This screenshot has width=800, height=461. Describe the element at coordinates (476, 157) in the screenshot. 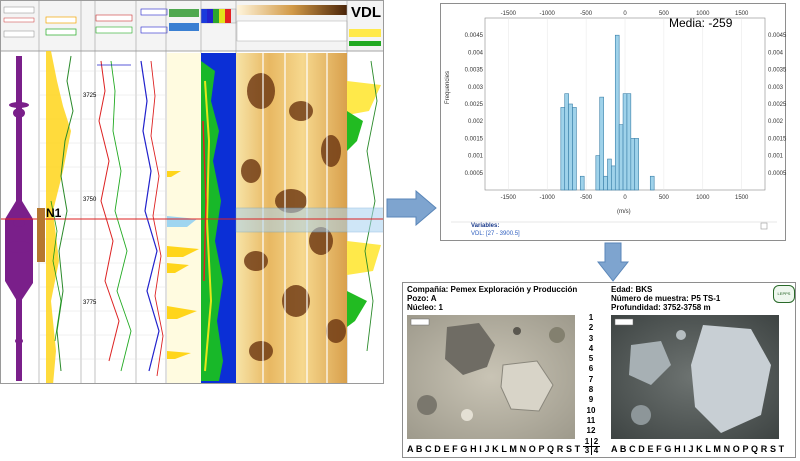

I see `y-tick-label-left: 0.001` at that location.